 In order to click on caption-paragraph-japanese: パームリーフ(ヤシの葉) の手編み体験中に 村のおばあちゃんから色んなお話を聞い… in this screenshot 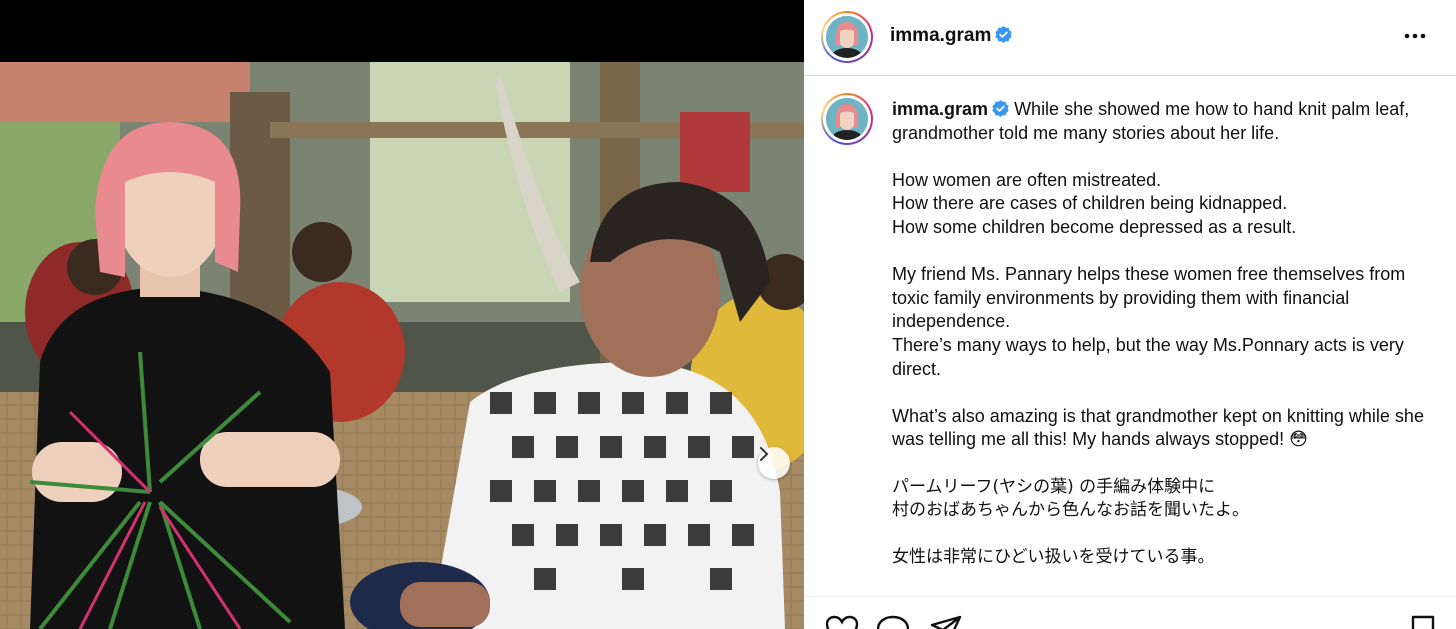, I will do `click(1070, 498)`.